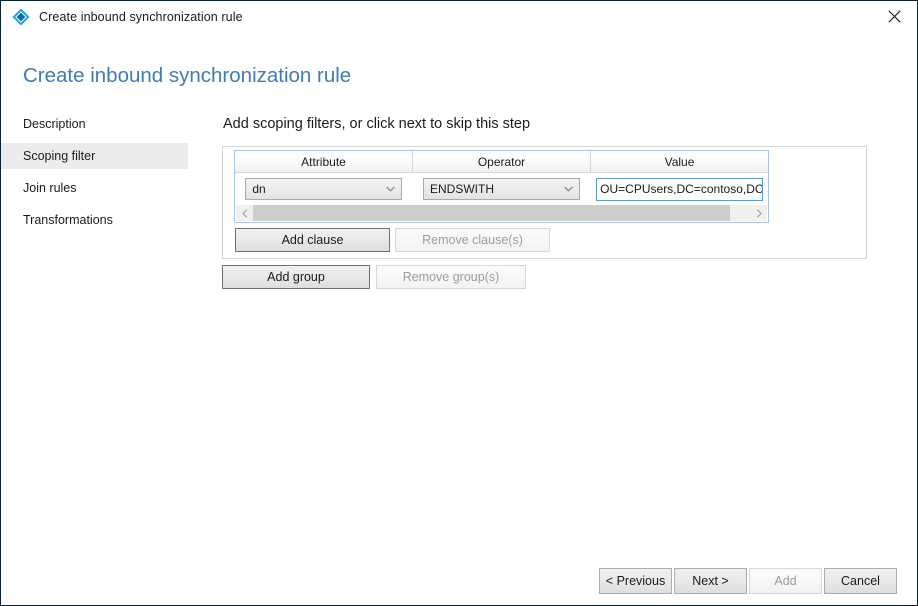 The width and height of the screenshot is (918, 606). I want to click on cancel-button-label: Cancel, so click(860, 581).